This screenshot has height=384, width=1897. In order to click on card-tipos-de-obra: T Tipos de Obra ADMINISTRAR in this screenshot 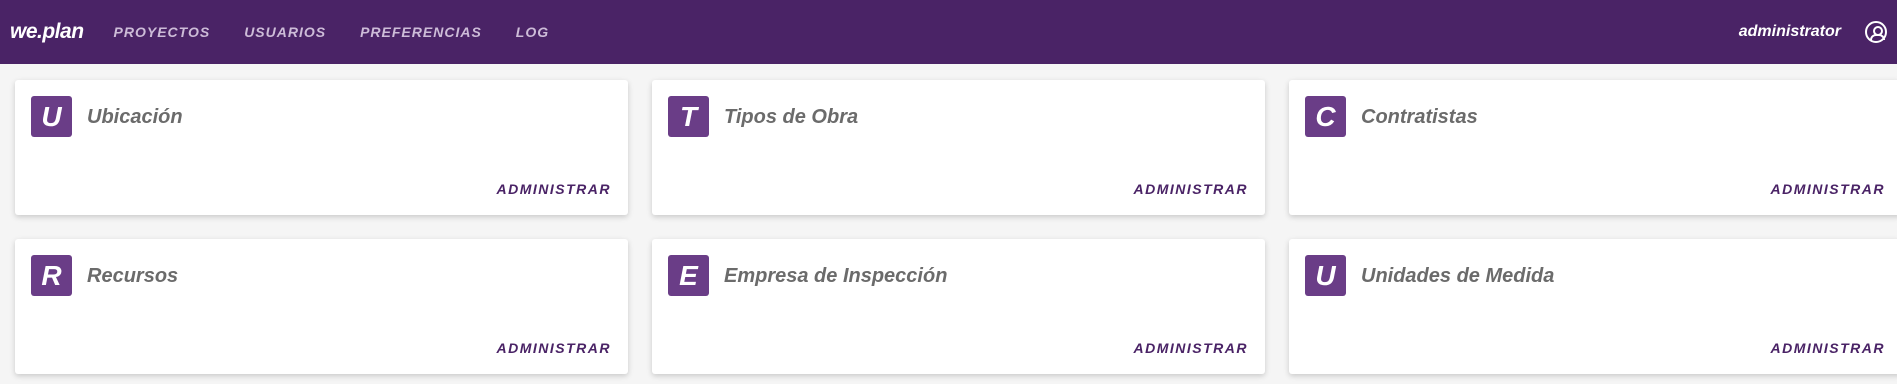, I will do `click(958, 147)`.